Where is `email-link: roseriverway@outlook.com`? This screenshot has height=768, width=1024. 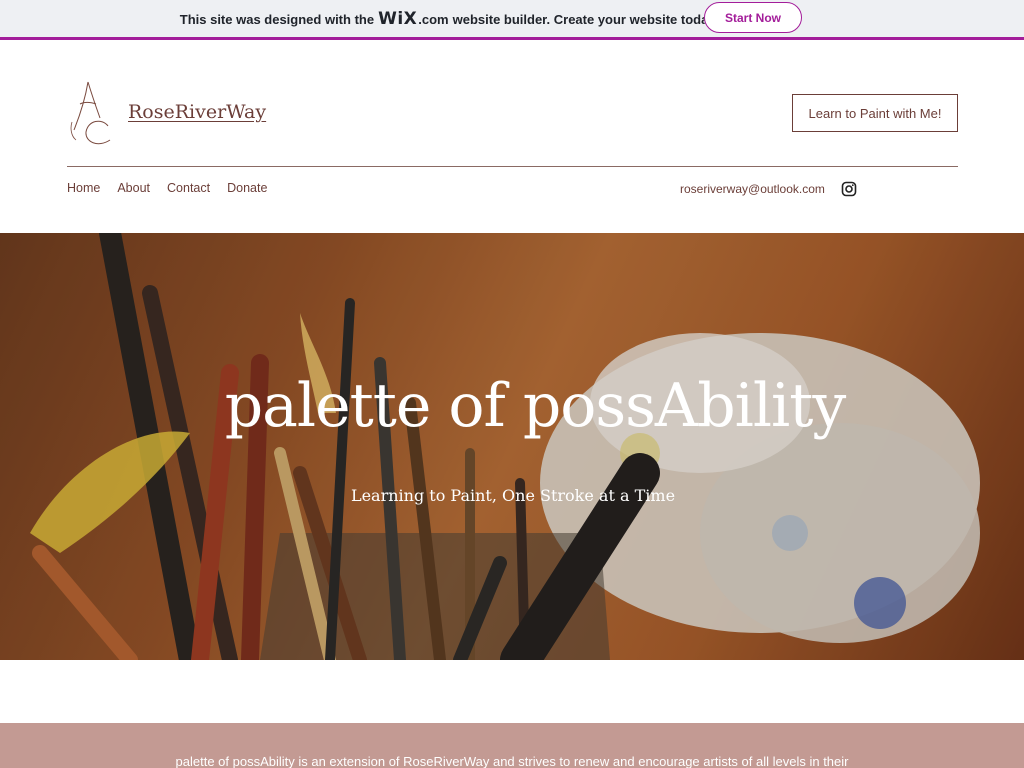
email-link: roseriverway@outlook.com is located at coordinates (752, 189).